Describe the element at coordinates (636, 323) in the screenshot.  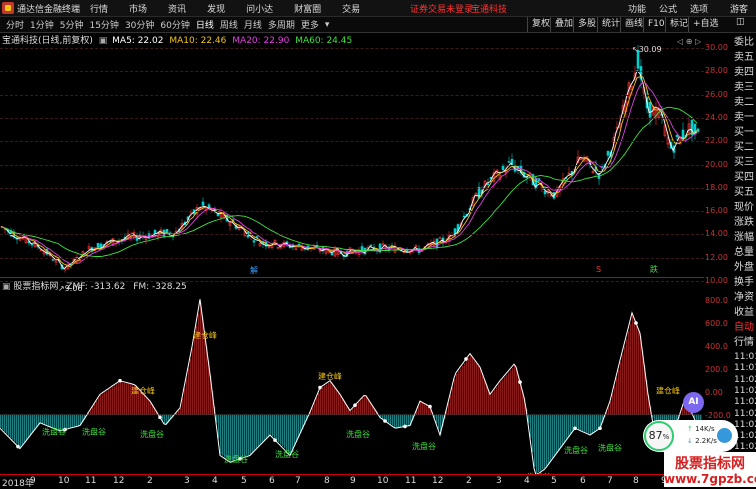
I see `signal-dot` at that location.